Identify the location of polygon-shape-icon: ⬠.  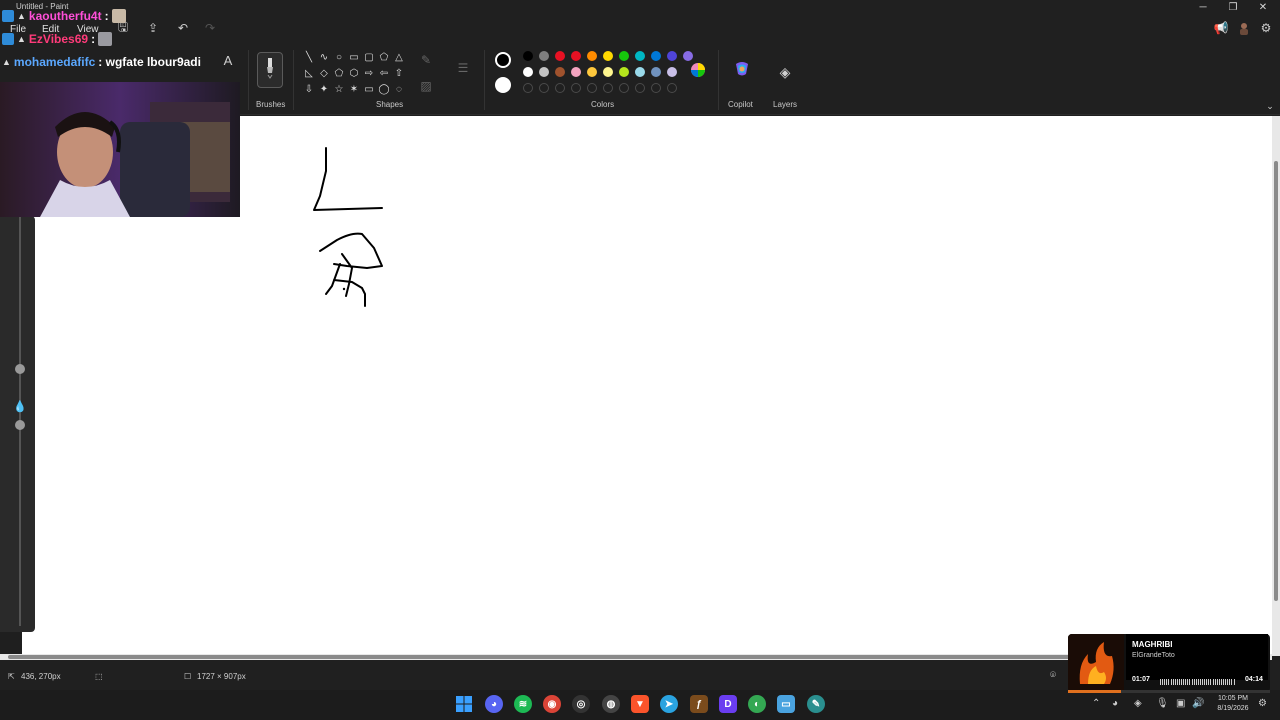
(384, 57).